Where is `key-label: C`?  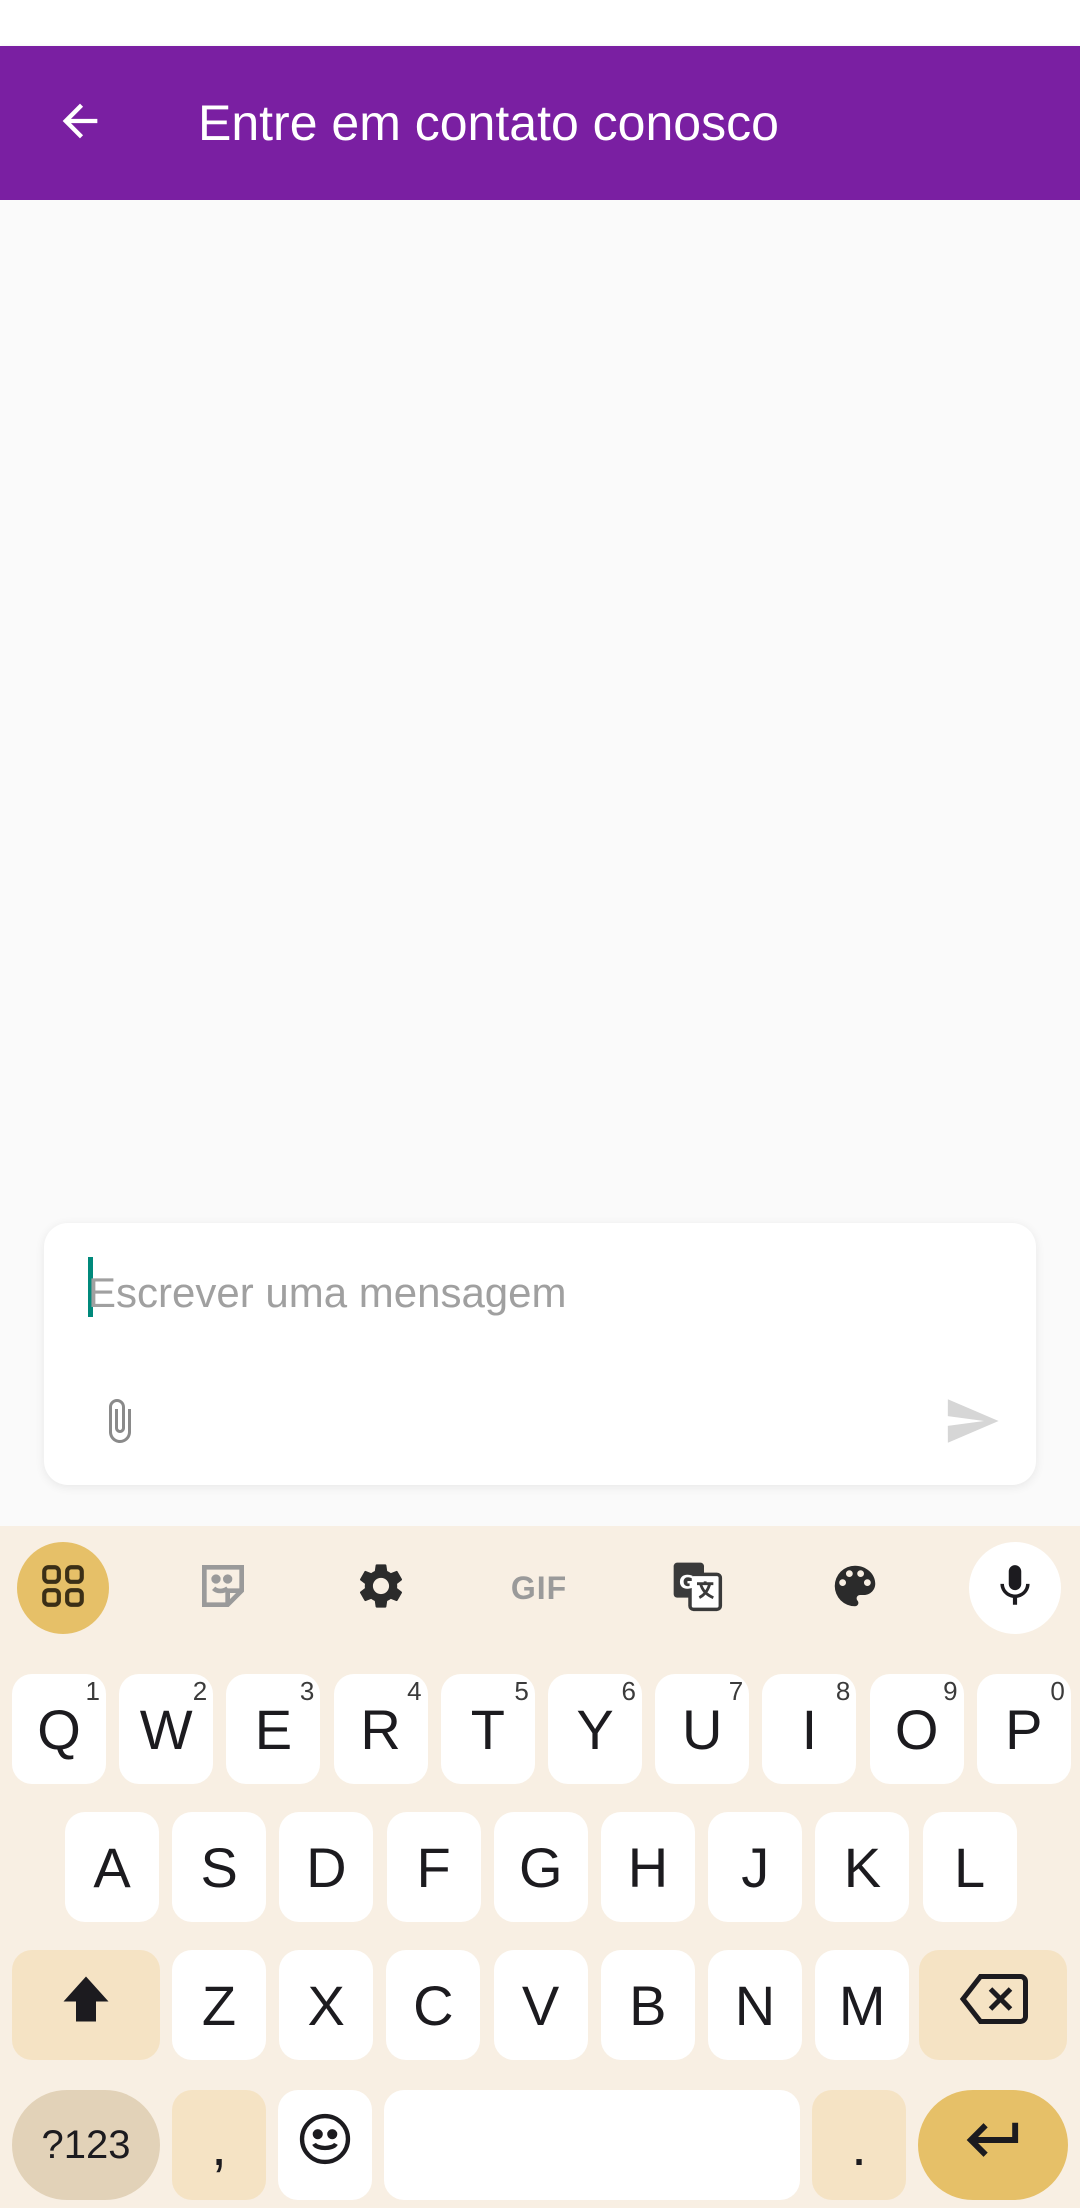
key-label: C is located at coordinates (433, 2005).